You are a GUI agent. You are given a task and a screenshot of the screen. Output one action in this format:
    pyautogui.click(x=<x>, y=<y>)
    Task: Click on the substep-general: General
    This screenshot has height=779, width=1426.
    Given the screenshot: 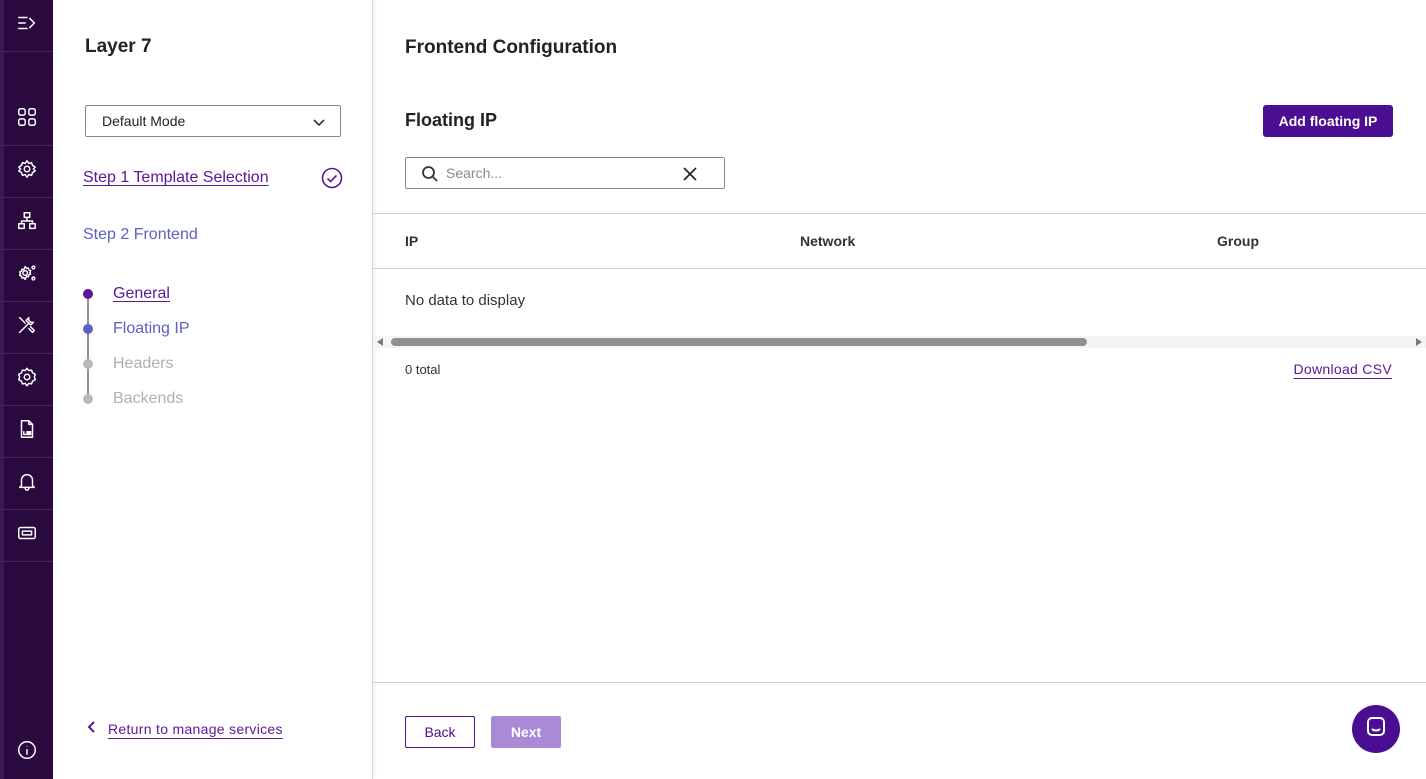 What is the action you would take?
    pyautogui.click(x=126, y=294)
    